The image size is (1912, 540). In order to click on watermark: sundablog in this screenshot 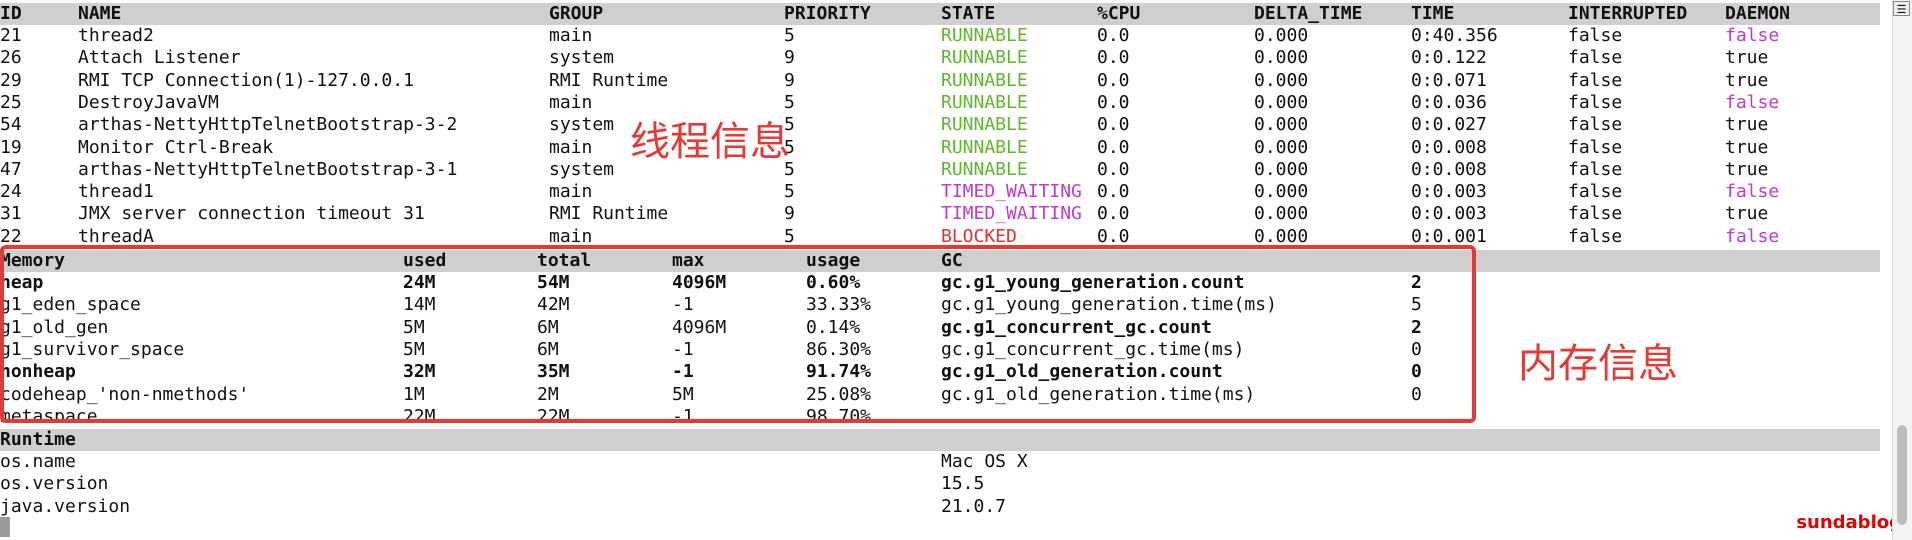, I will do `click(1849, 522)`.